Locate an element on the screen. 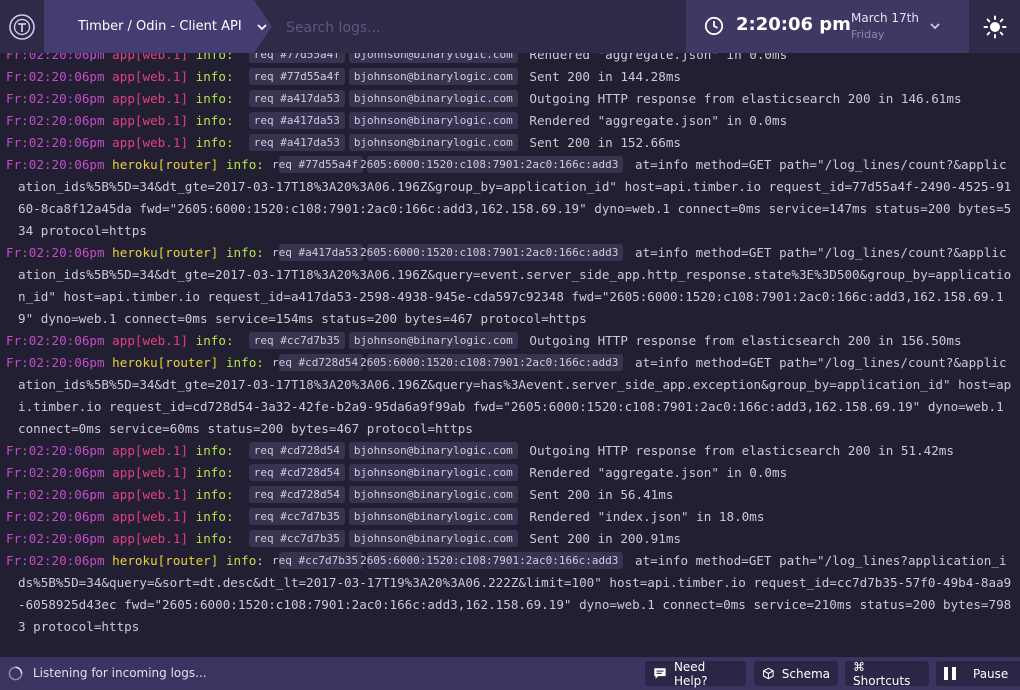  app-selector-label: Timber / Odin - Client API is located at coordinates (160, 26).